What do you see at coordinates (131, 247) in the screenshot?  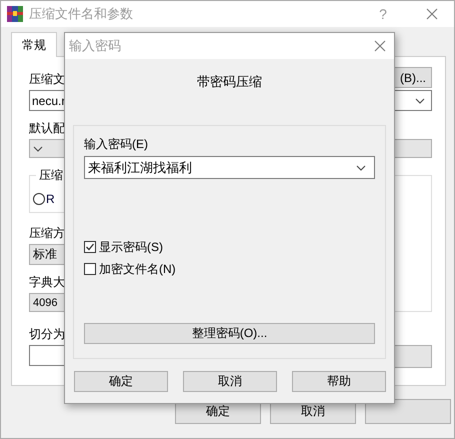 I see `checkbox-label: 显示密码(S)` at bounding box center [131, 247].